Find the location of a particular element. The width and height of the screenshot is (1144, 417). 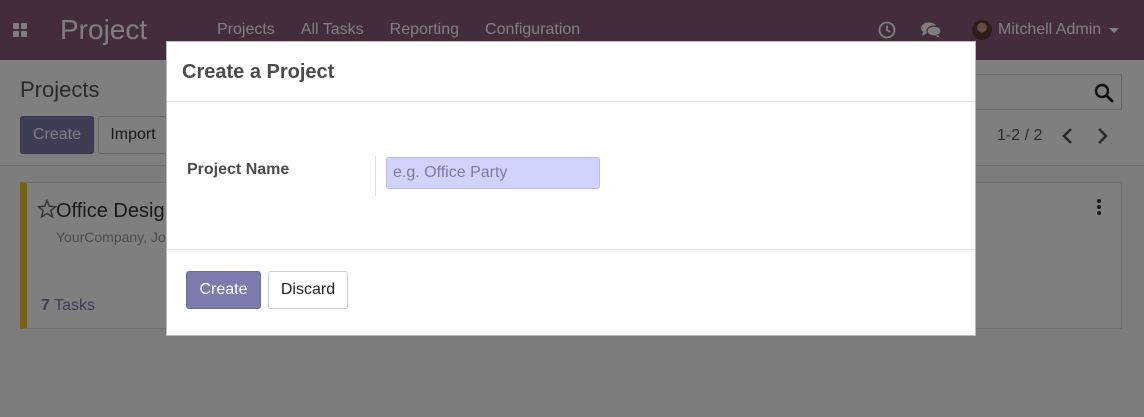

dialog-create-button: Create is located at coordinates (223, 290).